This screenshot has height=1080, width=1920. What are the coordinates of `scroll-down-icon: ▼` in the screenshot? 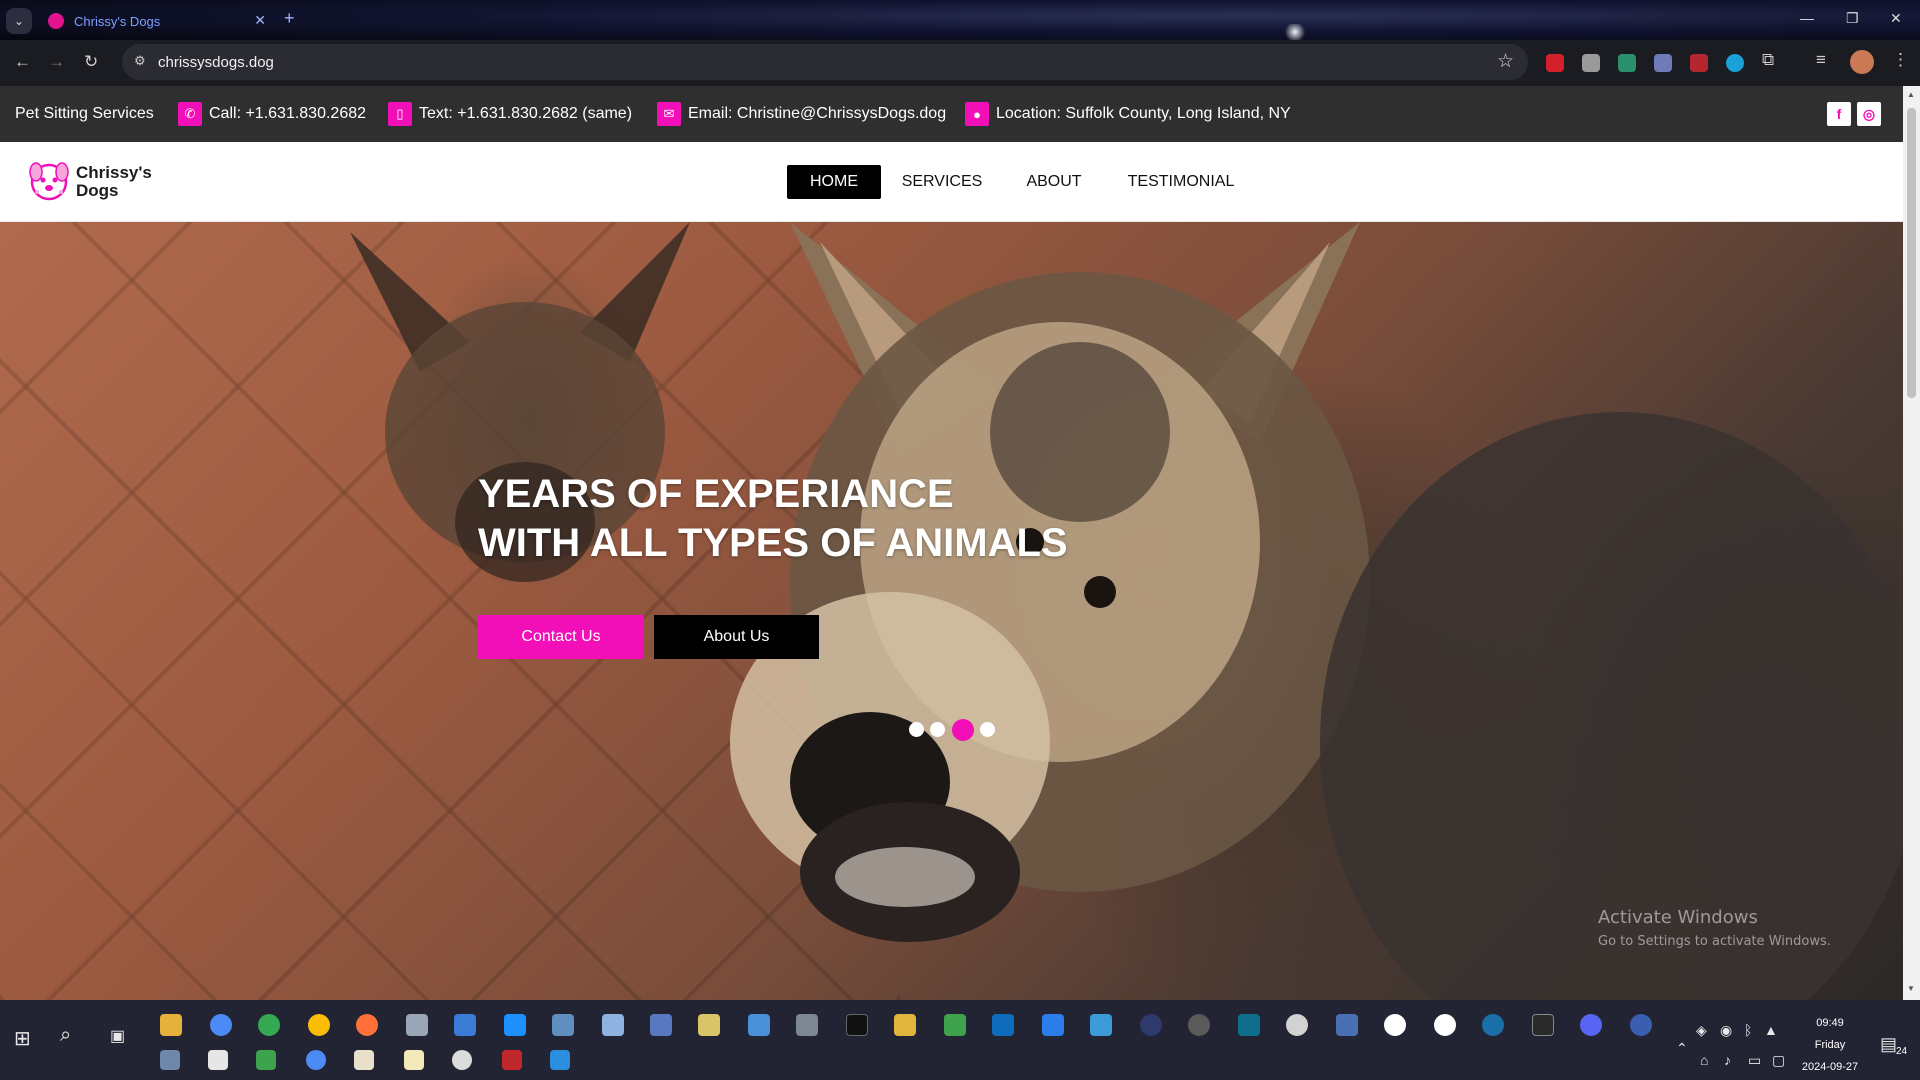 It's located at (1911, 988).